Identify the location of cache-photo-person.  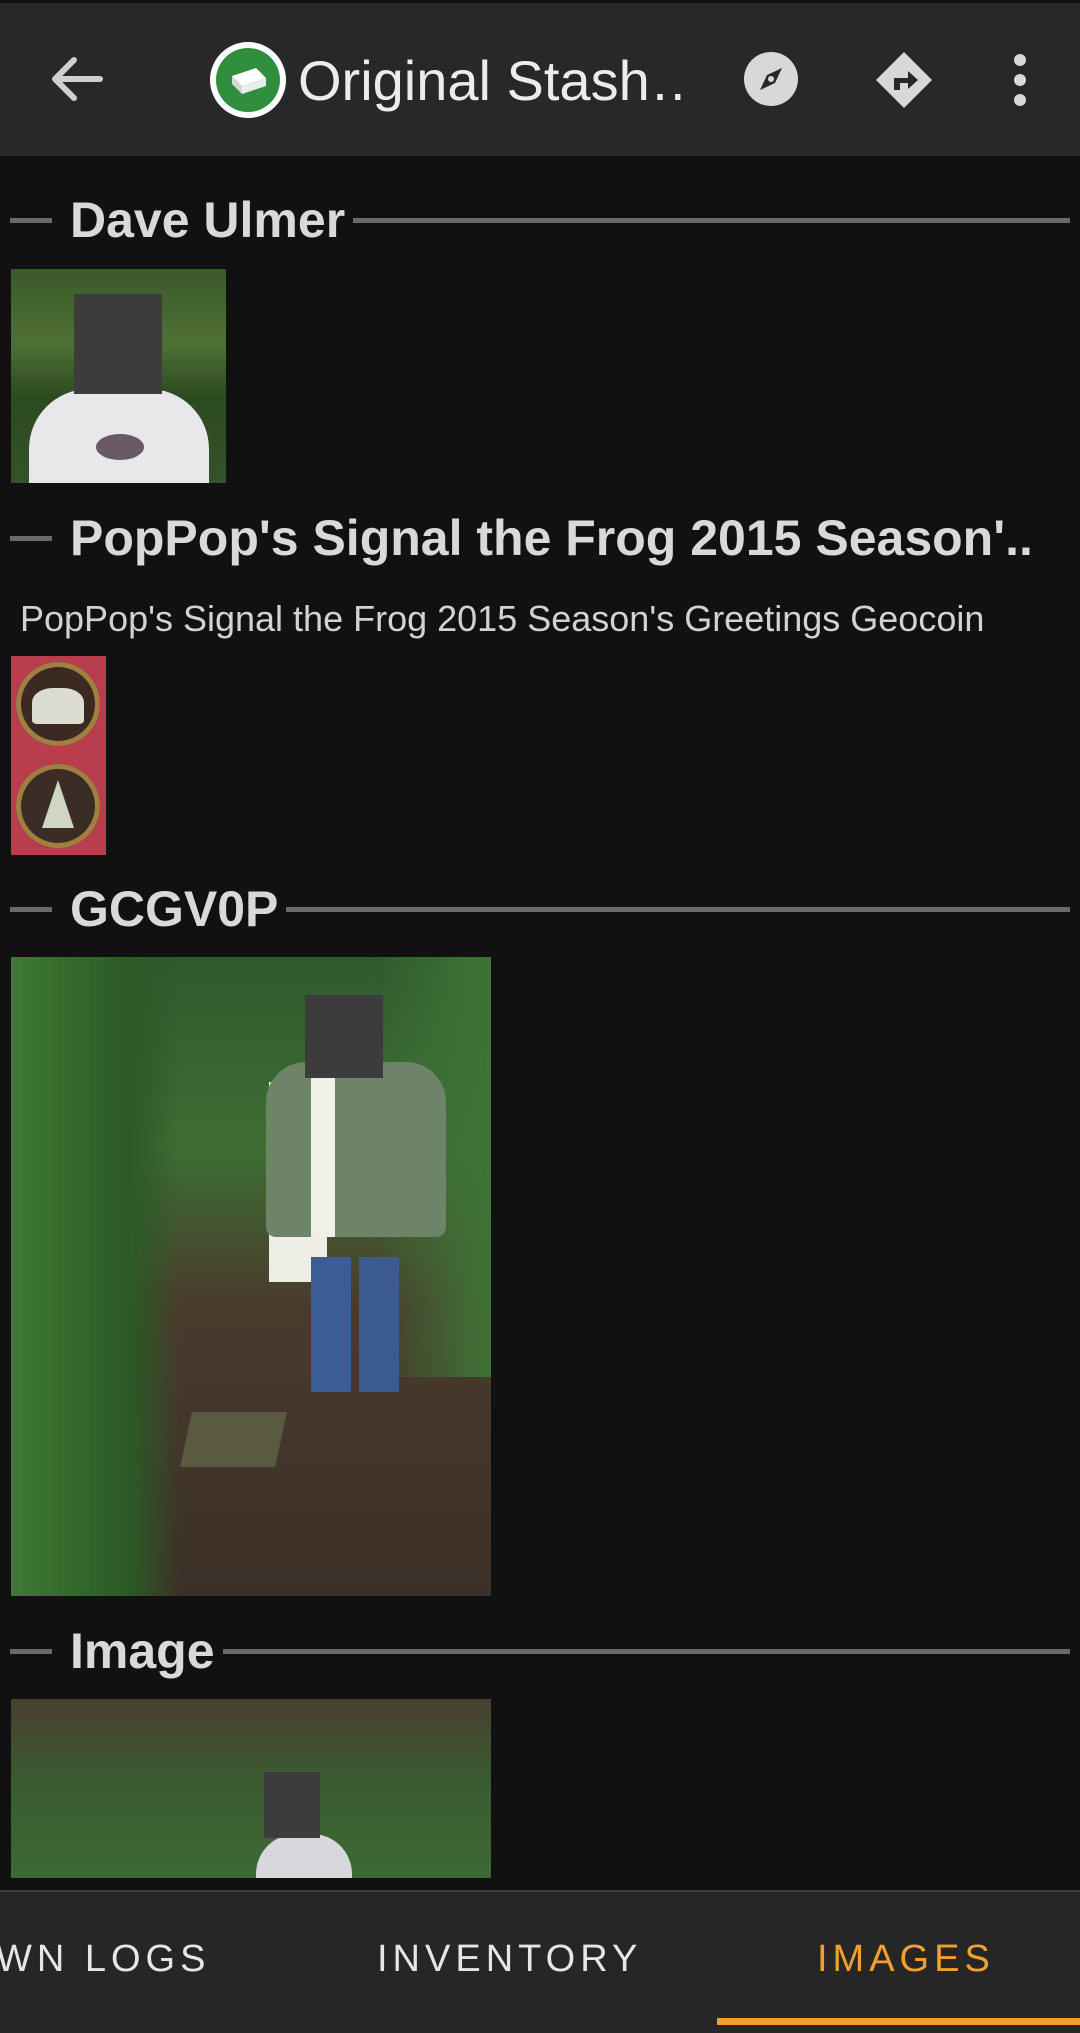
(251, 1276).